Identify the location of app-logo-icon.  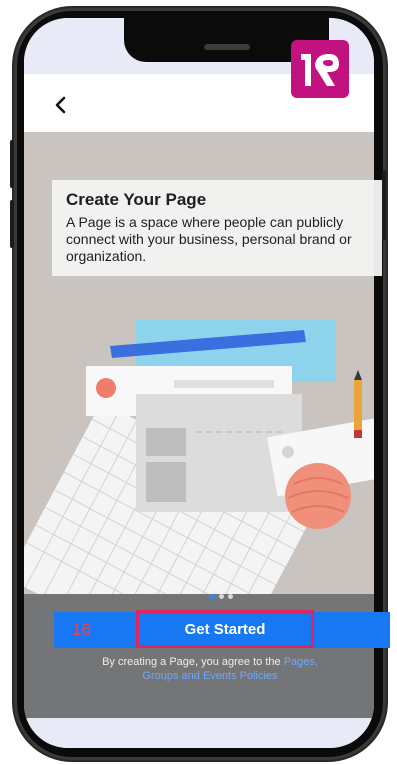
(320, 69).